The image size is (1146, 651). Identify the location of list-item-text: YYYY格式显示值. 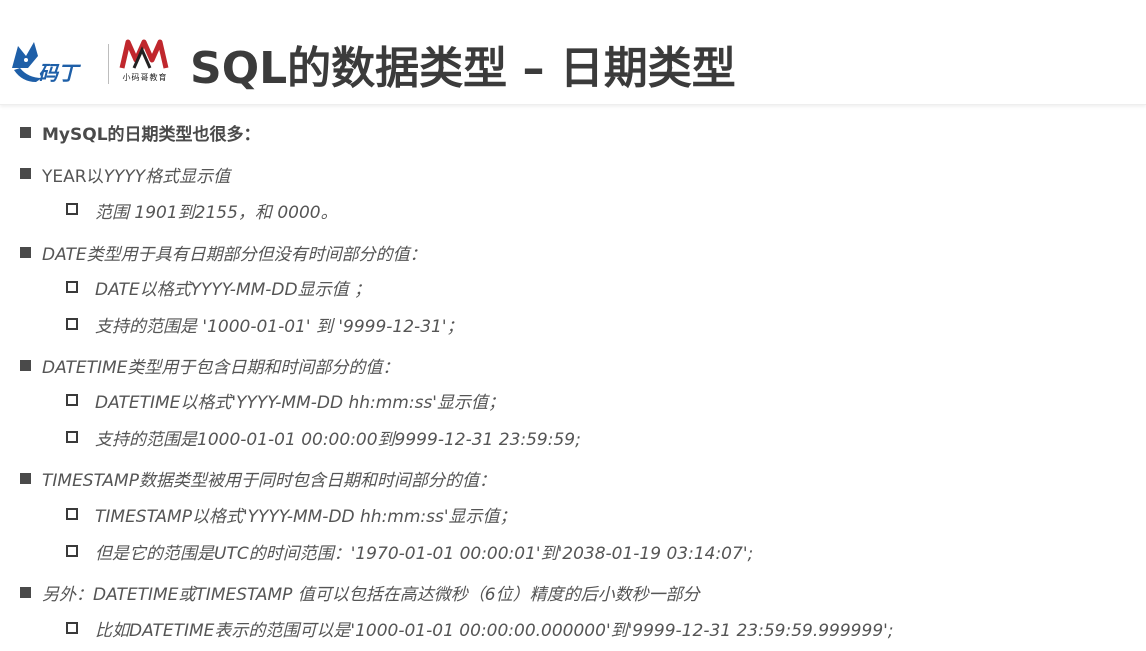
(167, 177).